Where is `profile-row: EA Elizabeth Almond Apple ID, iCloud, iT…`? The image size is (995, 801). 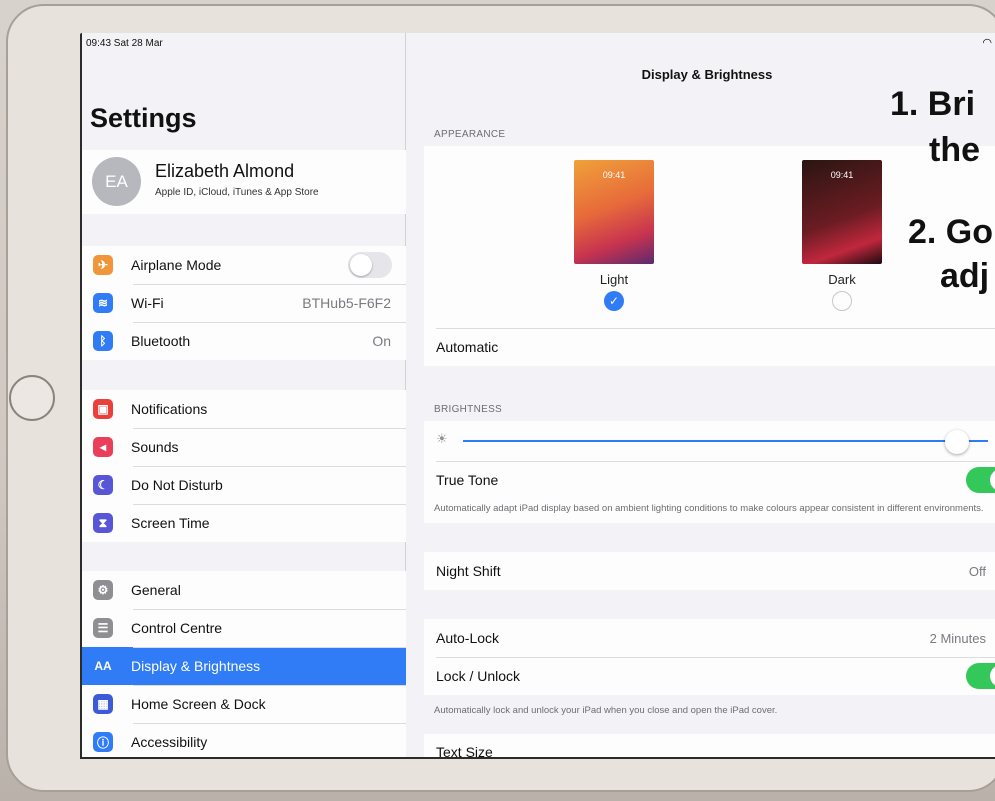 profile-row: EA Elizabeth Almond Apple ID, iCloud, iT… is located at coordinates (244, 182).